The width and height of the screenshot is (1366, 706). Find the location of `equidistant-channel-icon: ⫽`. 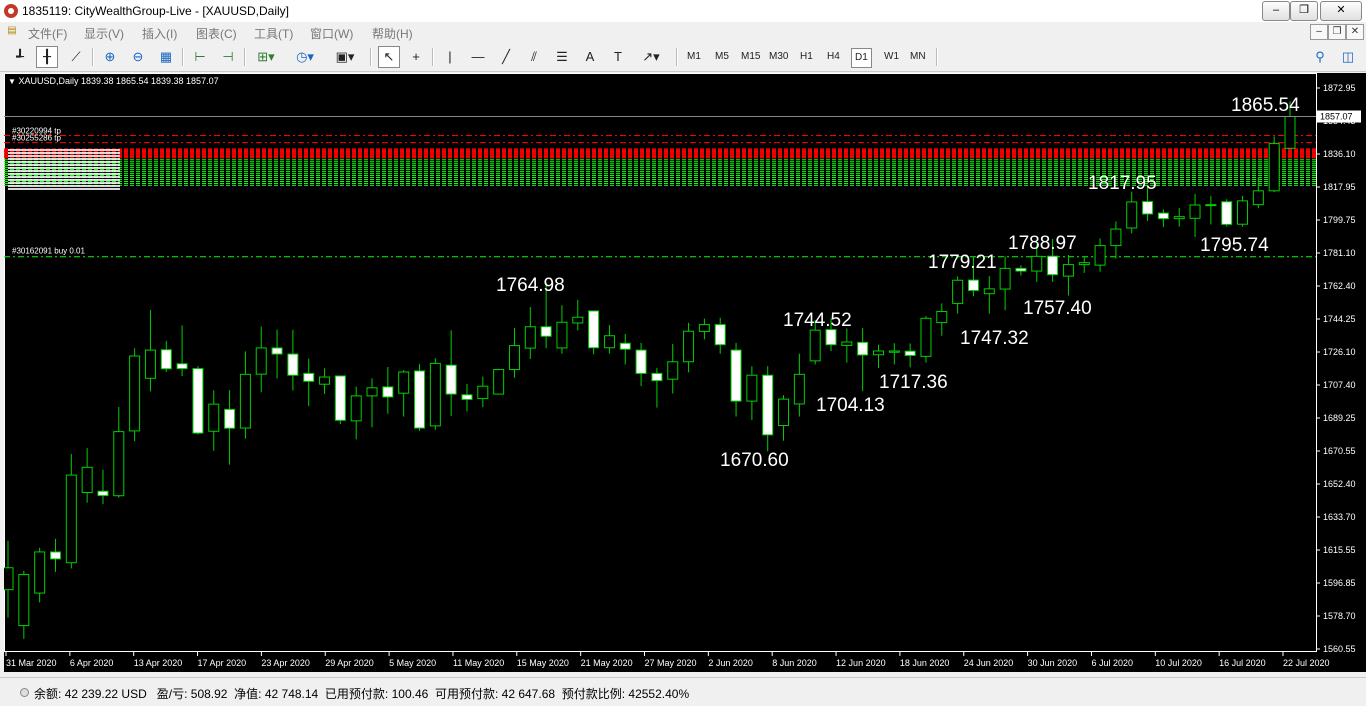

equidistant-channel-icon: ⫽ is located at coordinates (534, 57).